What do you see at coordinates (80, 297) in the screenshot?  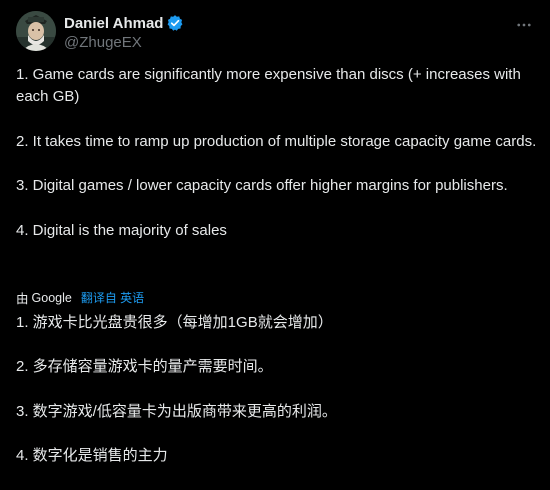 I see `translation-attribution: 由 Google 翻译自 英语` at bounding box center [80, 297].